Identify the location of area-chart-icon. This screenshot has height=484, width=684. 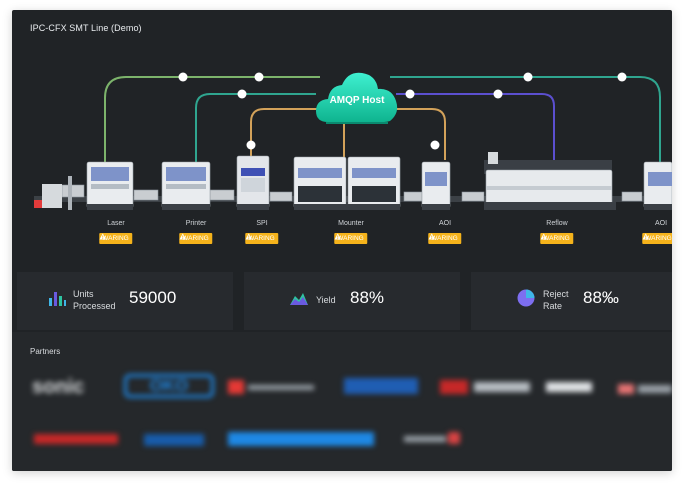
(299, 299).